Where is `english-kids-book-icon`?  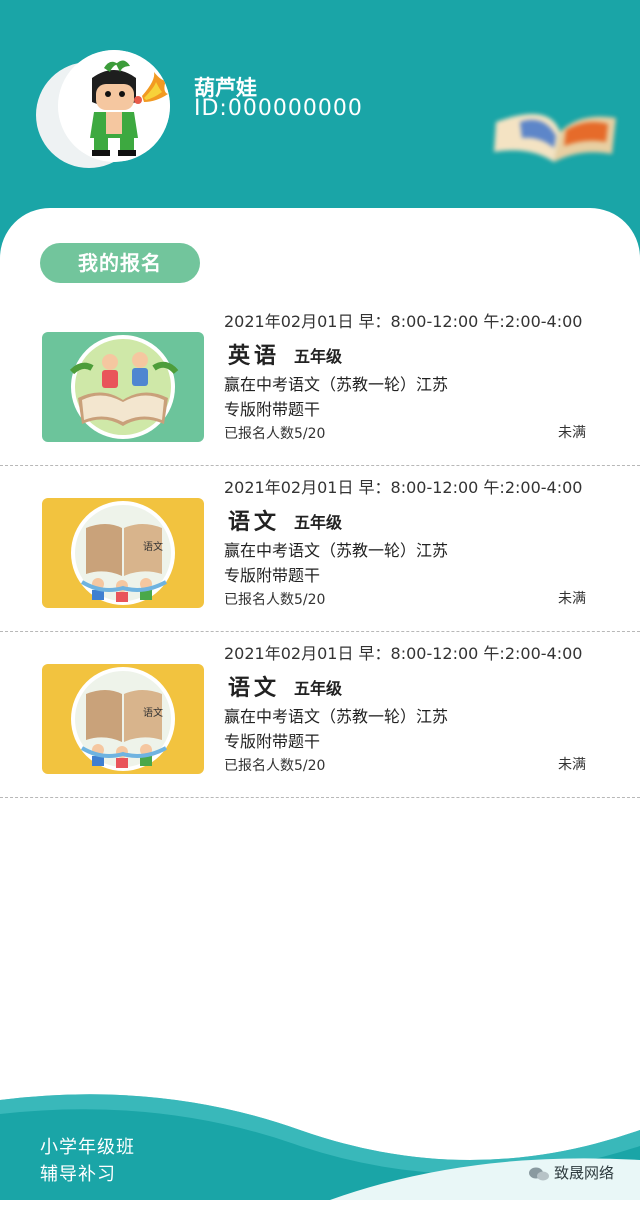
english-kids-book-icon is located at coordinates (124, 387).